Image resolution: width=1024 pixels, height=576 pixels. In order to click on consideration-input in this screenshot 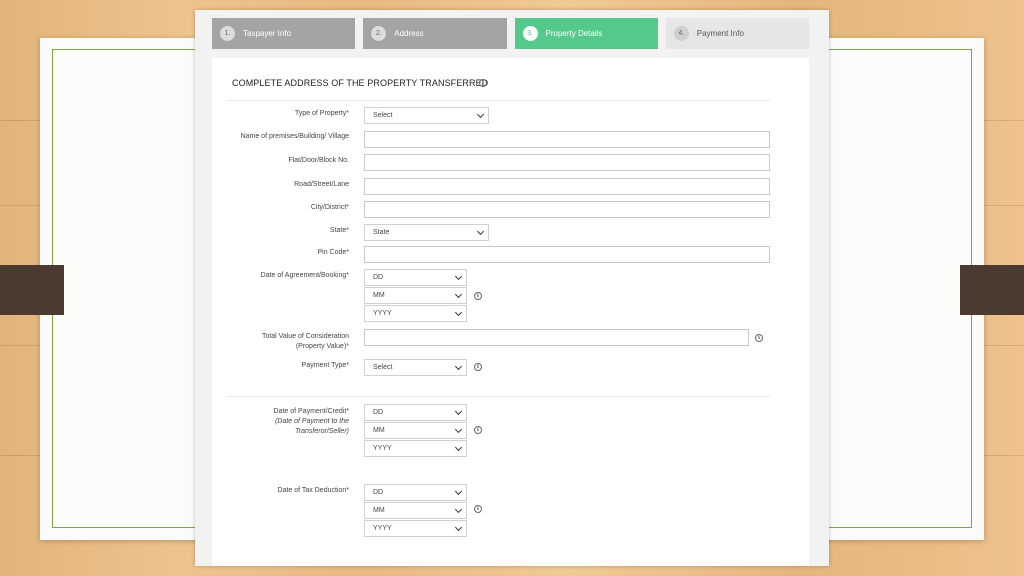, I will do `click(556, 337)`.